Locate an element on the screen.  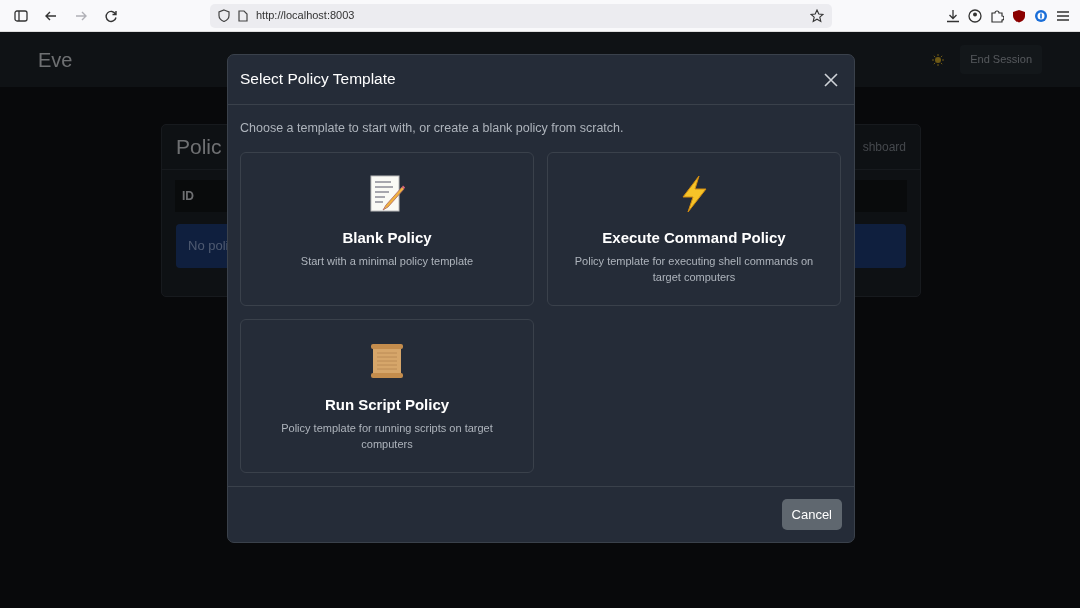
template-description: Start with a minimal policy template is located at coordinates (387, 262).